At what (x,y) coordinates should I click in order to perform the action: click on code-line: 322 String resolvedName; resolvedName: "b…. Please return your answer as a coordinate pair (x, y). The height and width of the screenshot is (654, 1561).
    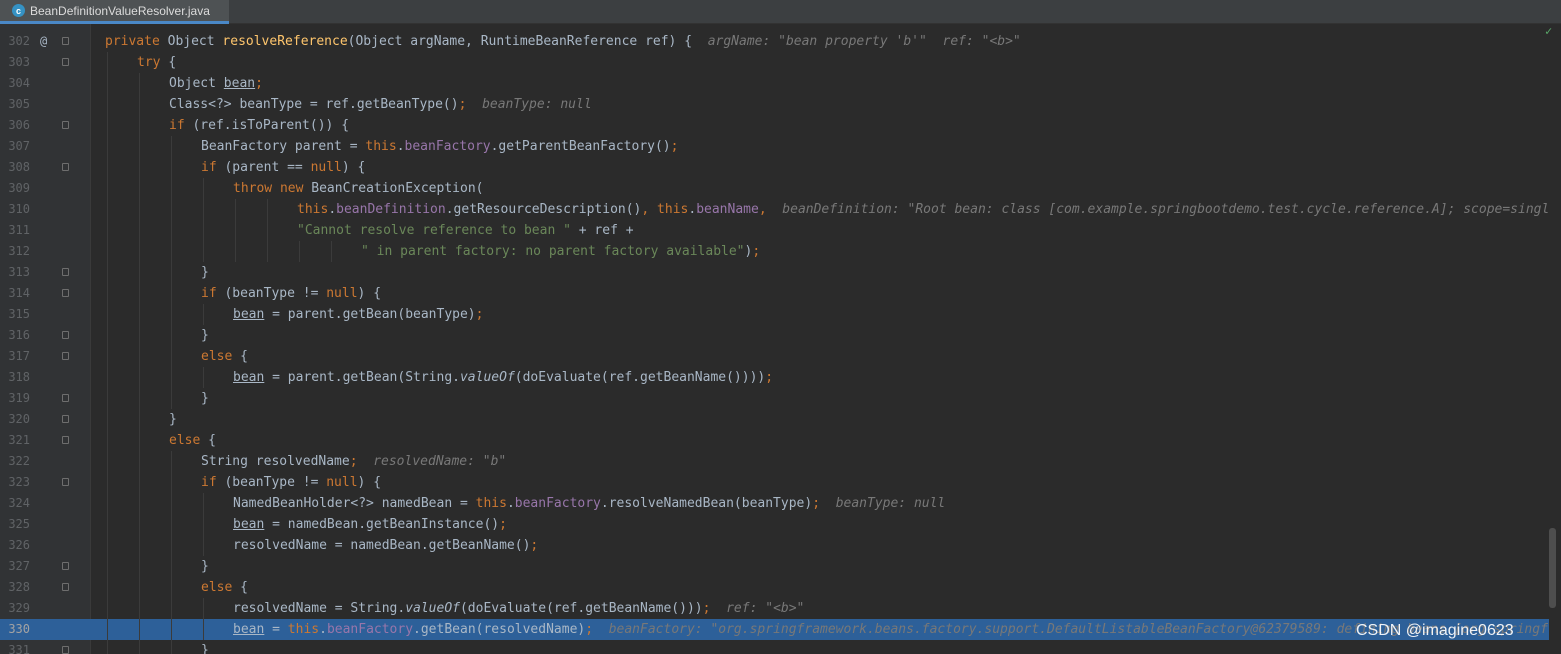
    Looking at the image, I should click on (780, 461).